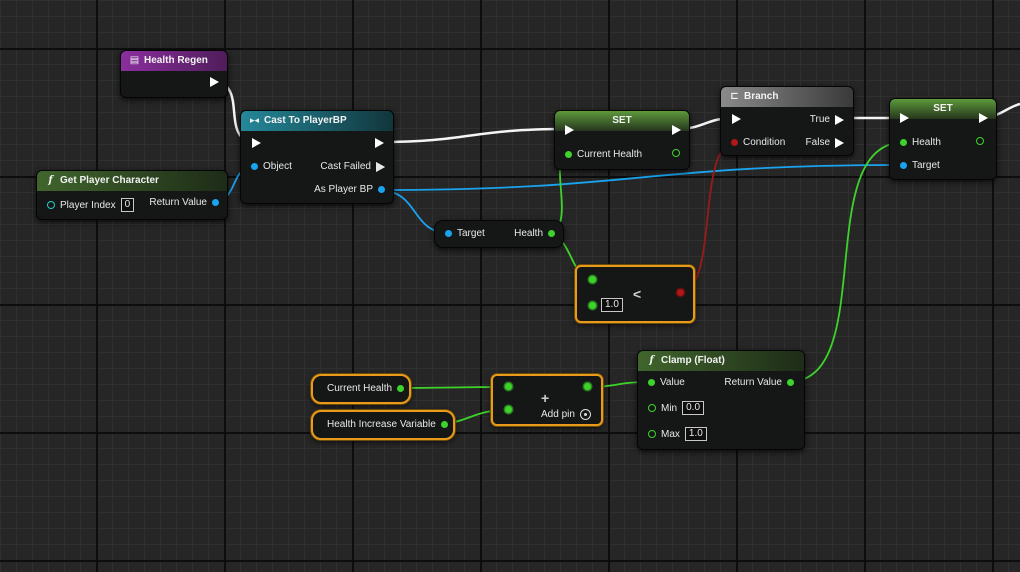  What do you see at coordinates (695, 434) in the screenshot?
I see `clamp-max-input: 1.0` at bounding box center [695, 434].